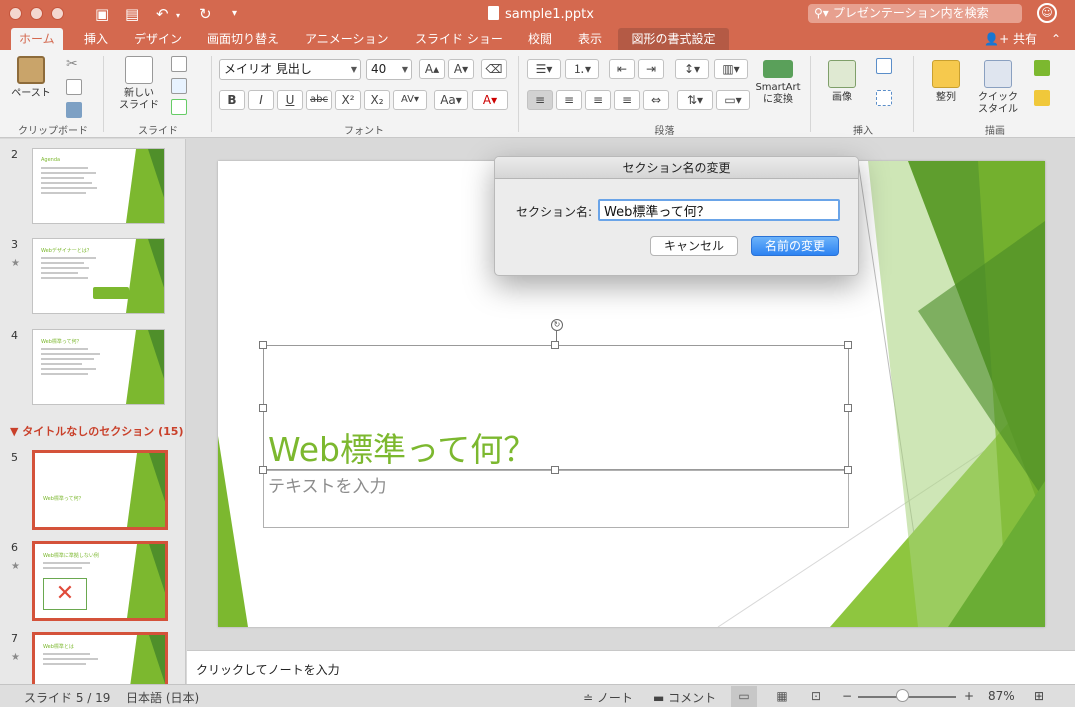 Image resolution: width=1075 pixels, height=707 pixels. I want to click on numbering-icon: ⒈▾, so click(582, 69).